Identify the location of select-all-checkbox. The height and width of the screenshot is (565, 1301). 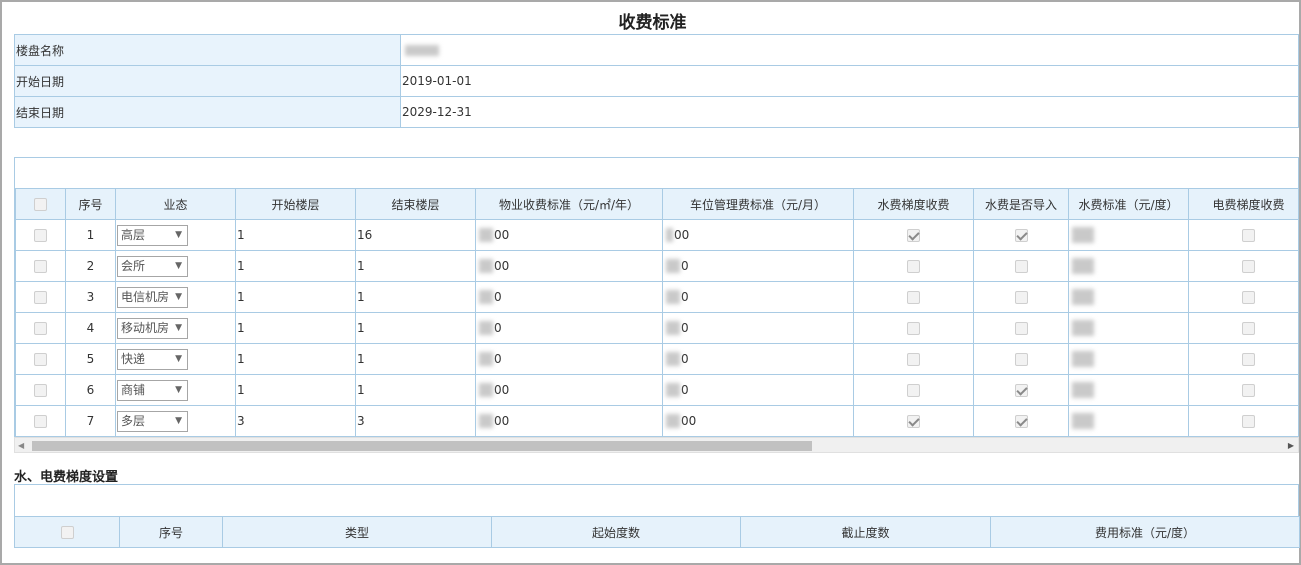
(40, 204).